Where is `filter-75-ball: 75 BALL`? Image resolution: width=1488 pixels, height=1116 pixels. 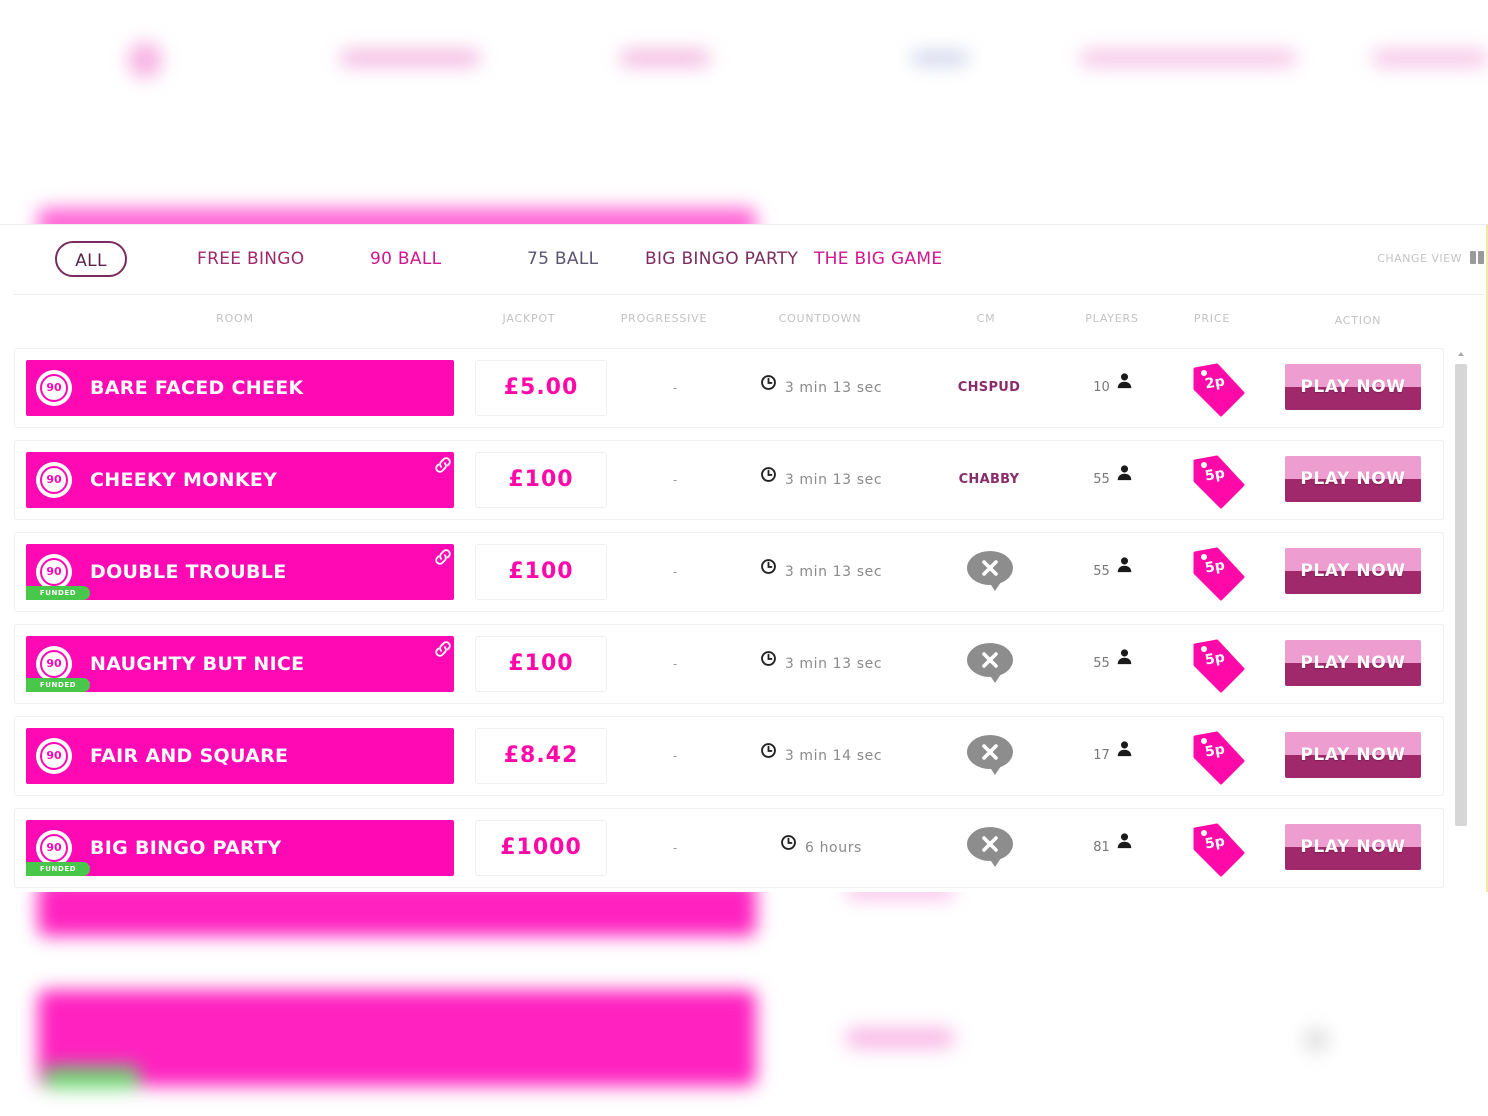
filter-75-ball: 75 BALL is located at coordinates (562, 259).